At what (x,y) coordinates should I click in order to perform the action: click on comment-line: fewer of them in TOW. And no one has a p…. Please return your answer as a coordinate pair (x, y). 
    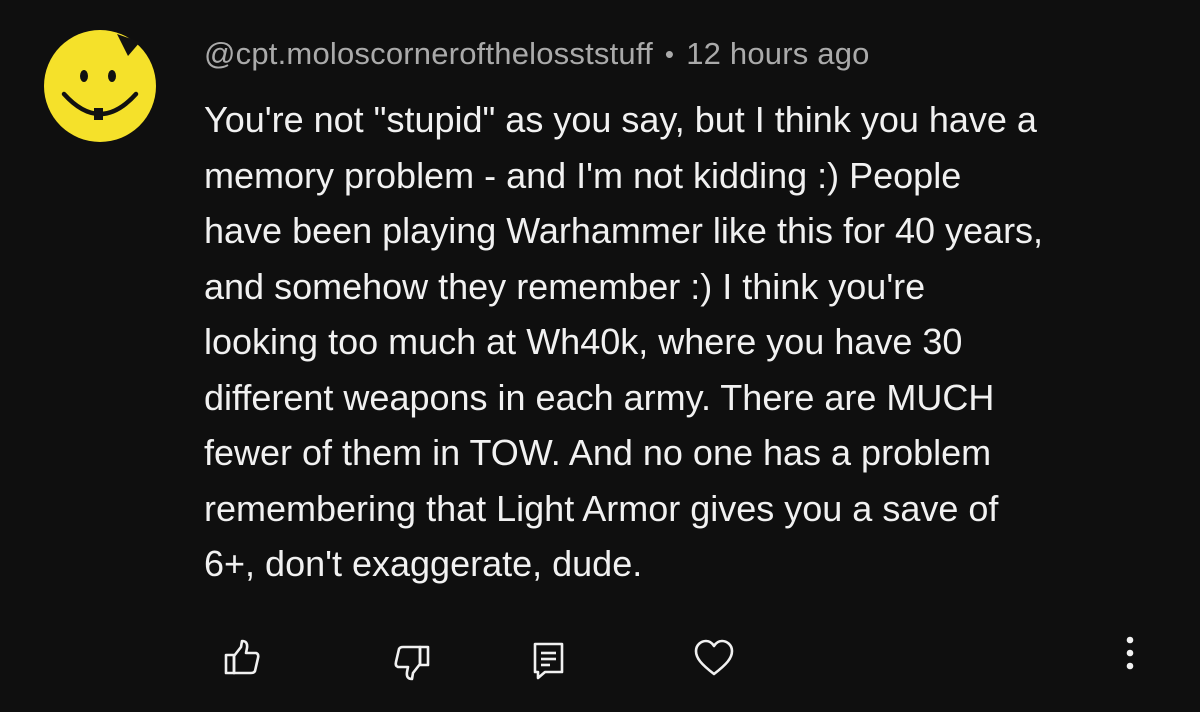
    Looking at the image, I should click on (598, 452).